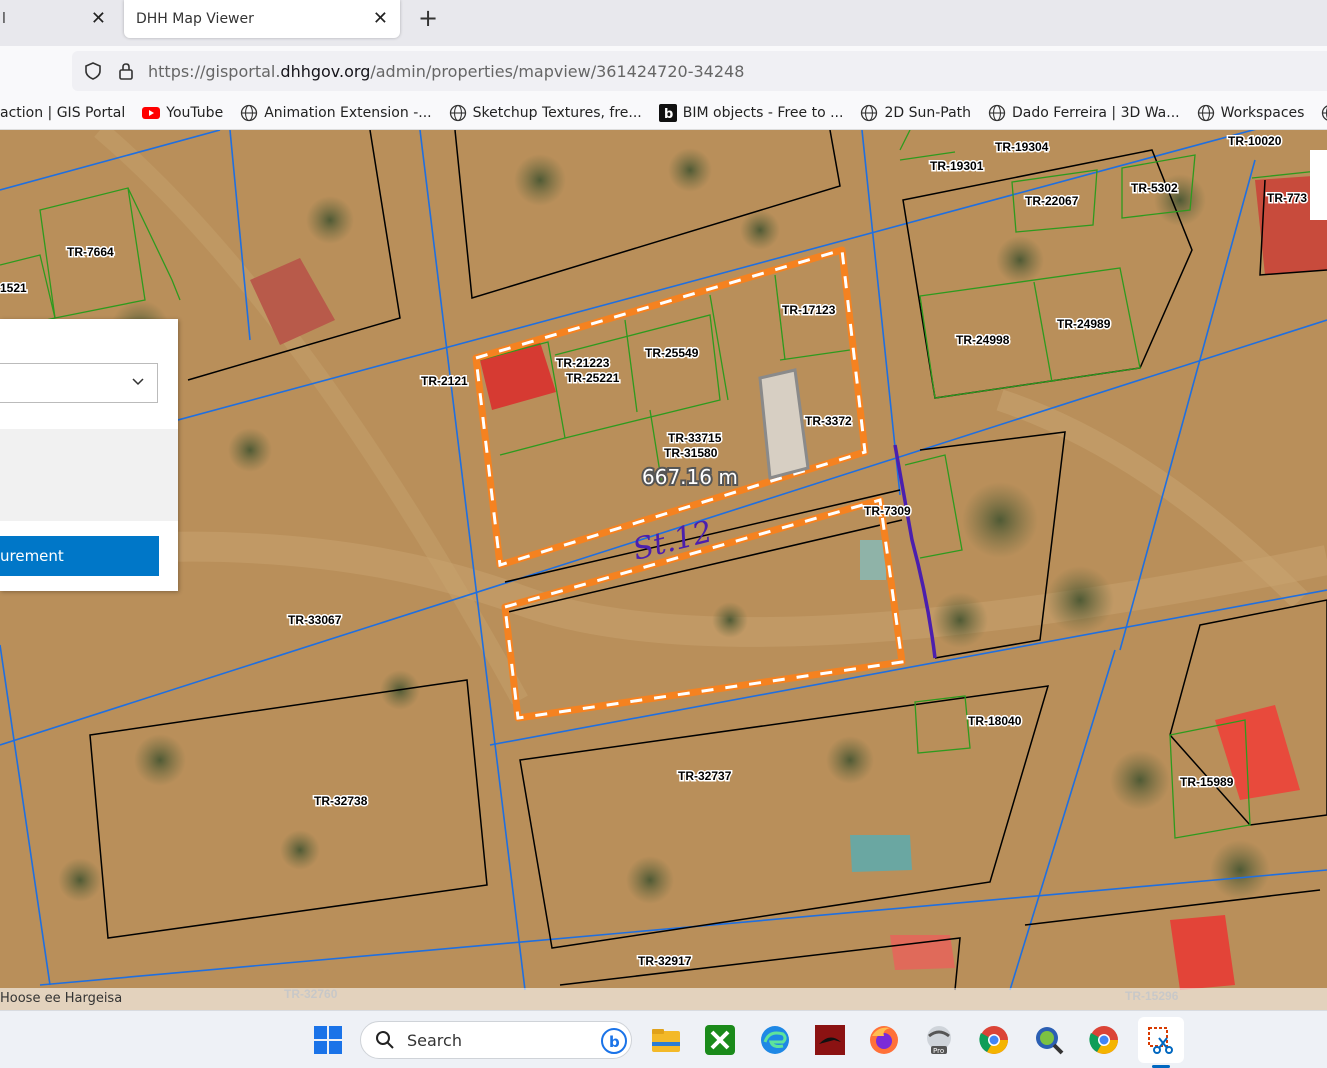  What do you see at coordinates (93, 71) in the screenshot?
I see `shield-icon` at bounding box center [93, 71].